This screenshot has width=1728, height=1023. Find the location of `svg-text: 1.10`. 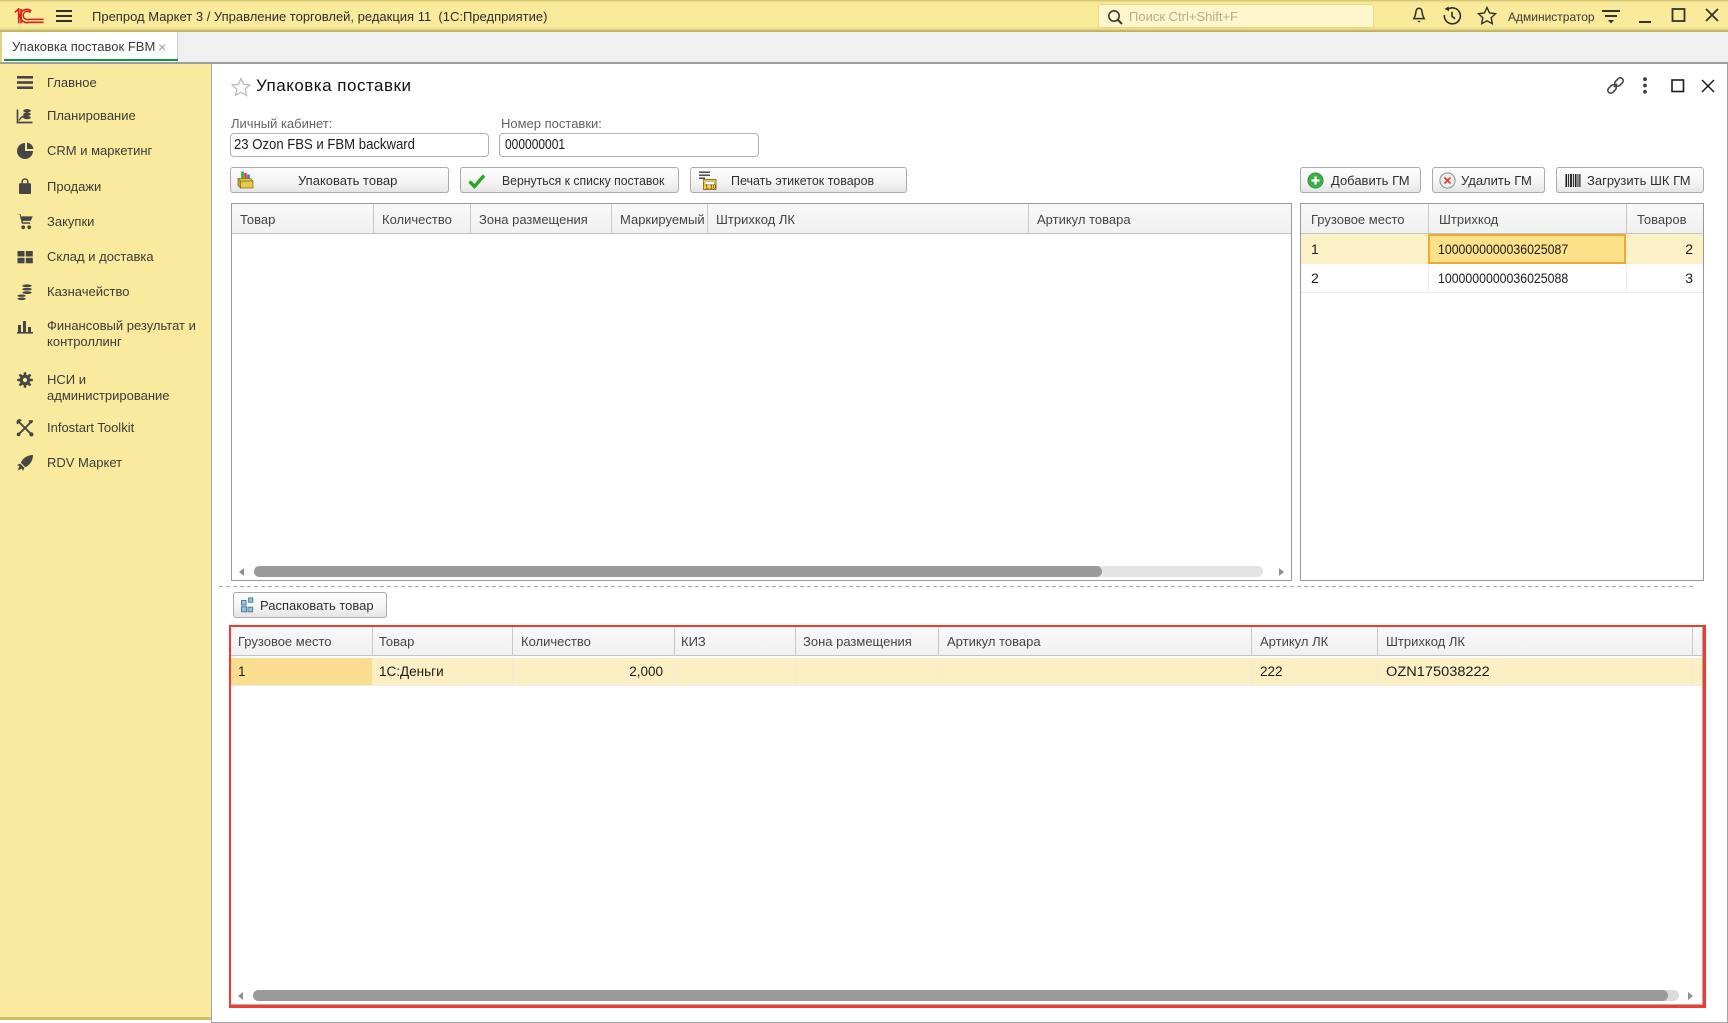

svg-text: 1.10 is located at coordinates (710, 187).